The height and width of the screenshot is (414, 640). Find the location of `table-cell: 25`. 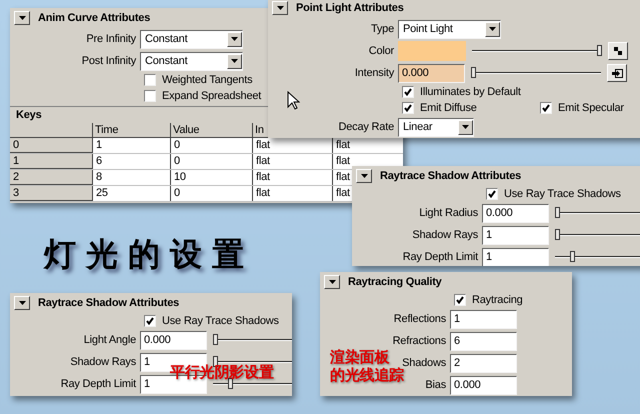

table-cell: 25 is located at coordinates (131, 193).